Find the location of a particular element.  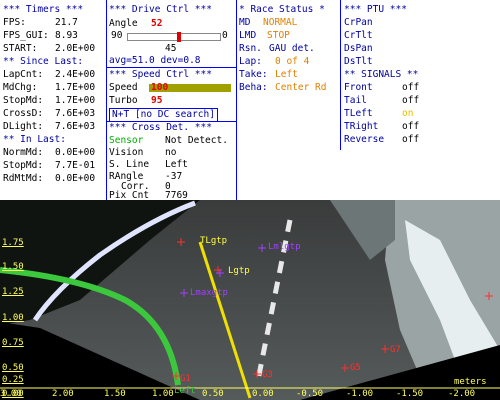

signal-tail-value: off is located at coordinates (411, 100).